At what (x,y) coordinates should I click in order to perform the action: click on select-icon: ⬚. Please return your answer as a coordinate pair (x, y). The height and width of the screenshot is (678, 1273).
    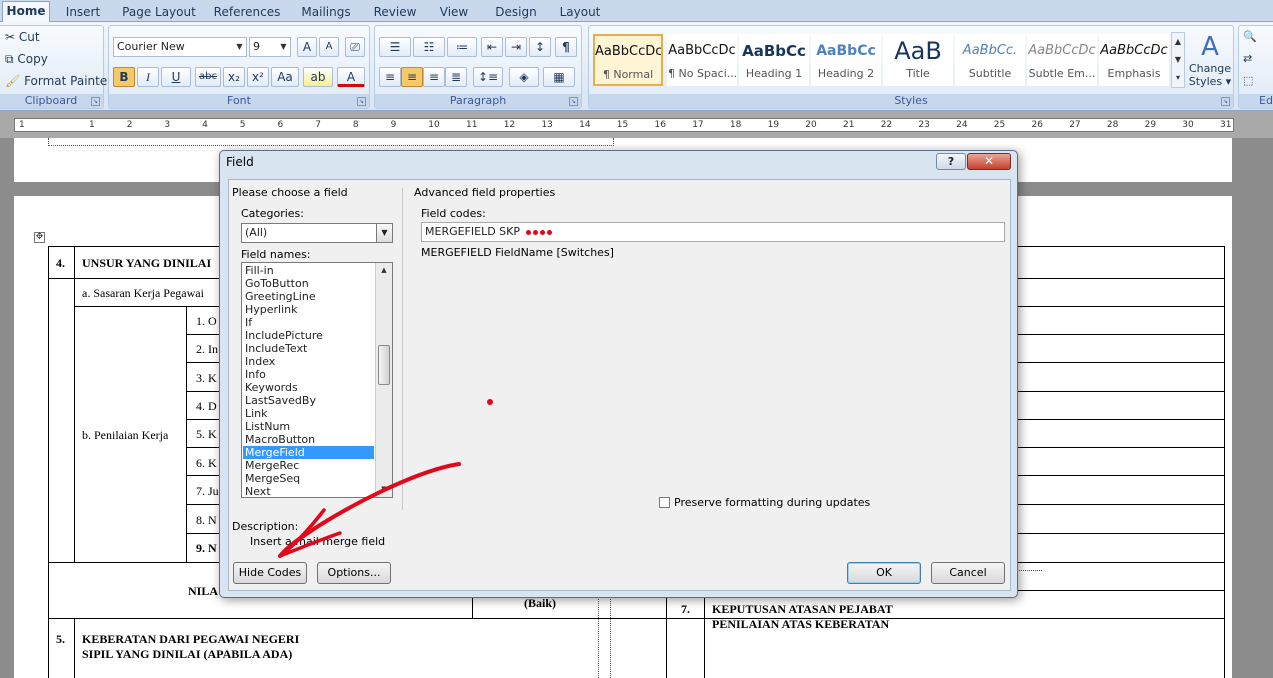
    Looking at the image, I should click on (1248, 80).